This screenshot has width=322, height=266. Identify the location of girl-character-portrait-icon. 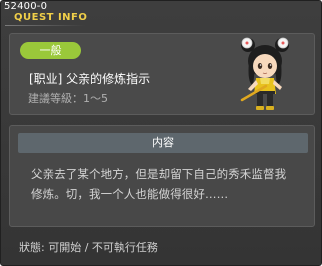
(264, 73).